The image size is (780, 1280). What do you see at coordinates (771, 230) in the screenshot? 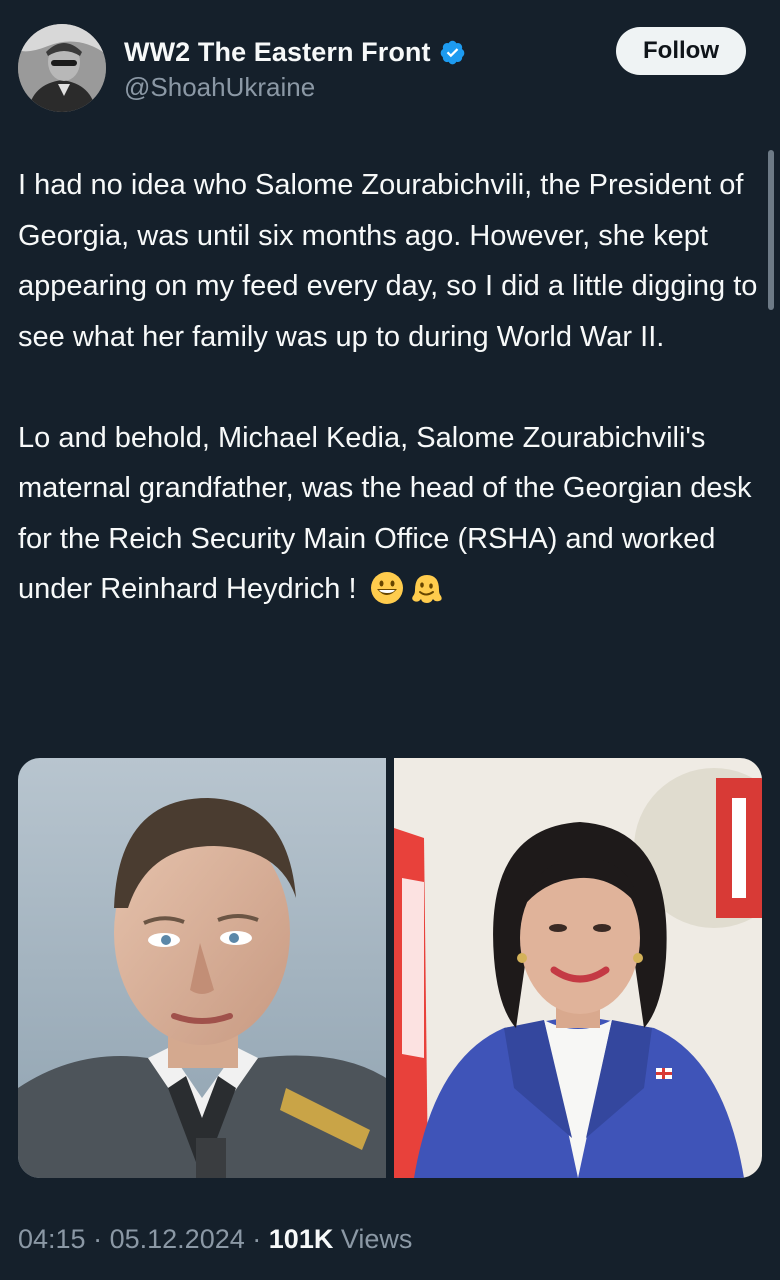
I see `scrollbar` at bounding box center [771, 230].